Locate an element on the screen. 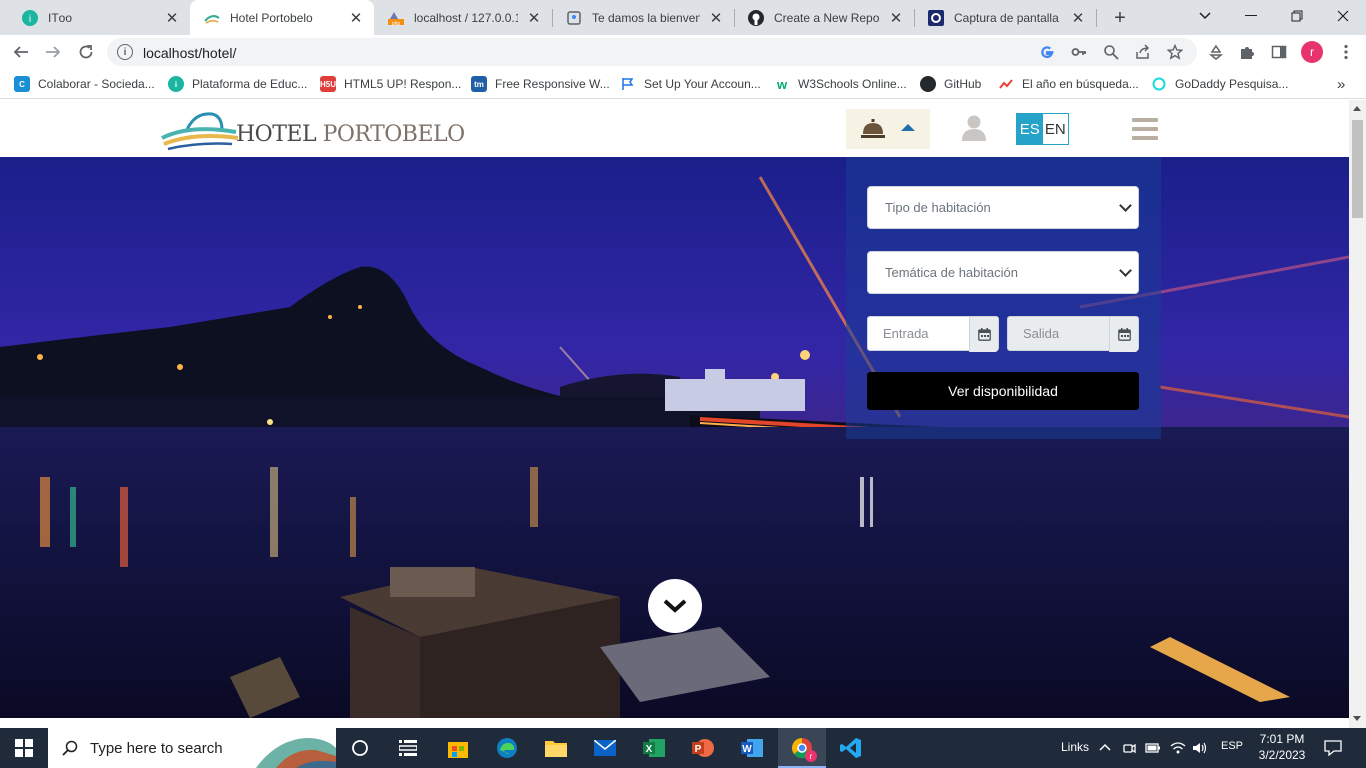 The image size is (1366, 768). tab-title: Te damos la bienvenid is located at coordinates (646, 17).